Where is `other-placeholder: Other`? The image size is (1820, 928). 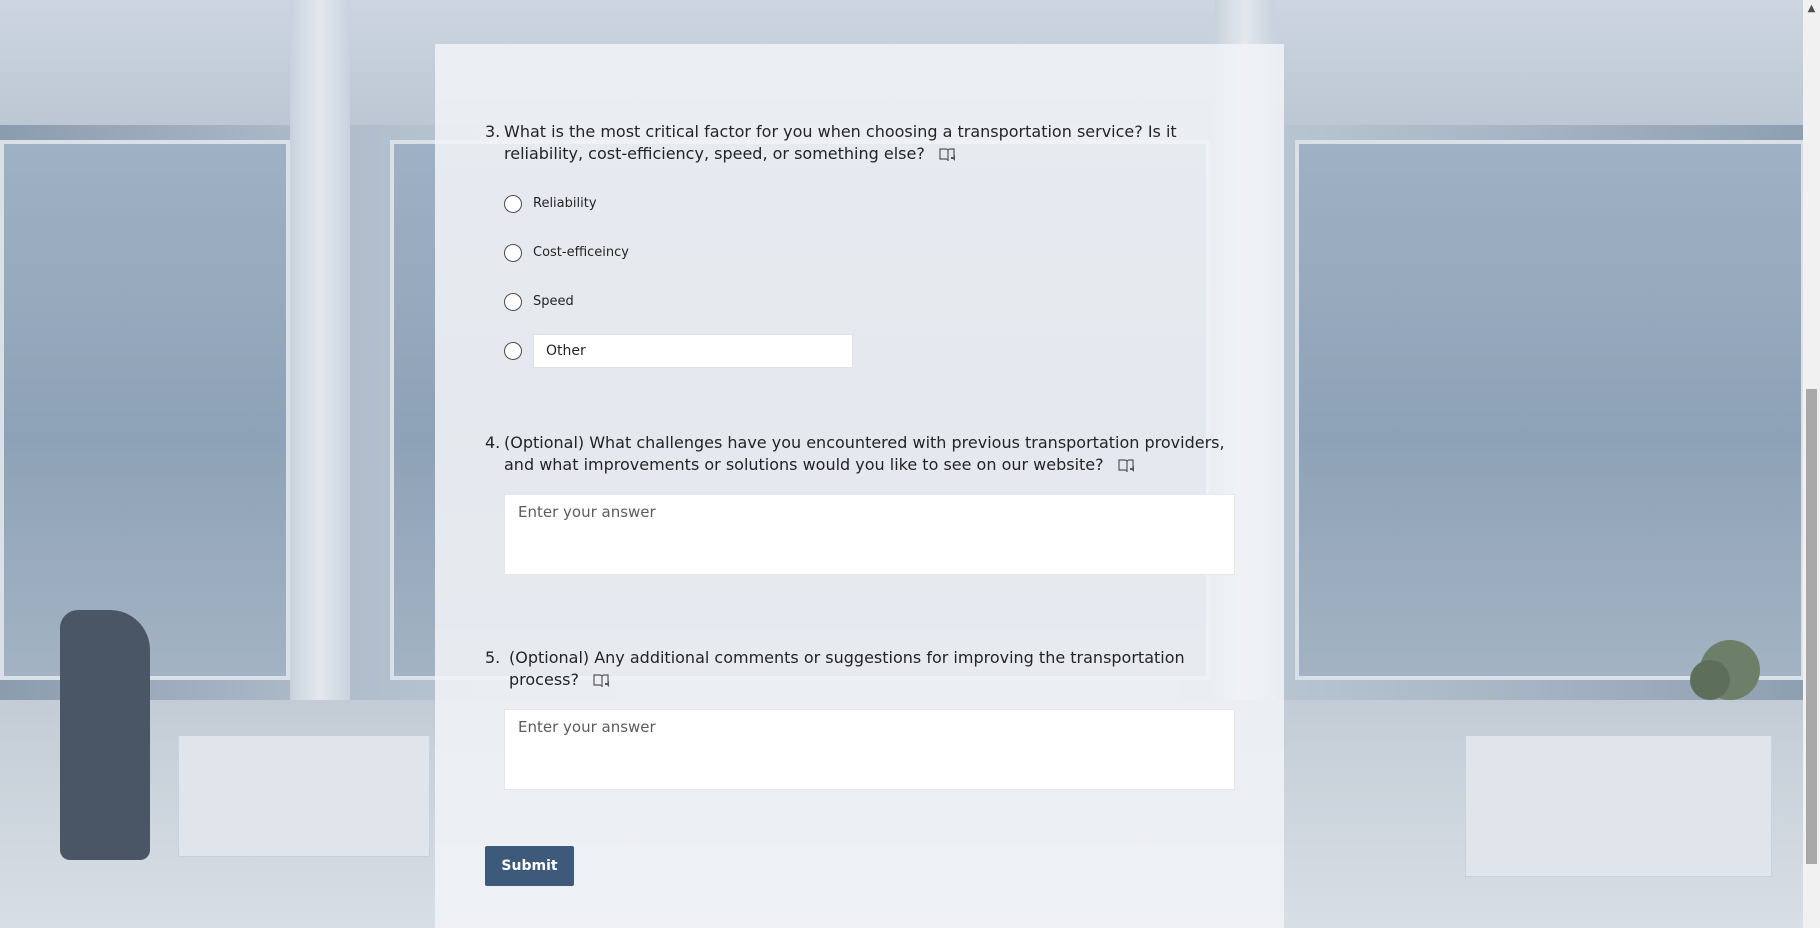 other-placeholder: Other is located at coordinates (566, 350).